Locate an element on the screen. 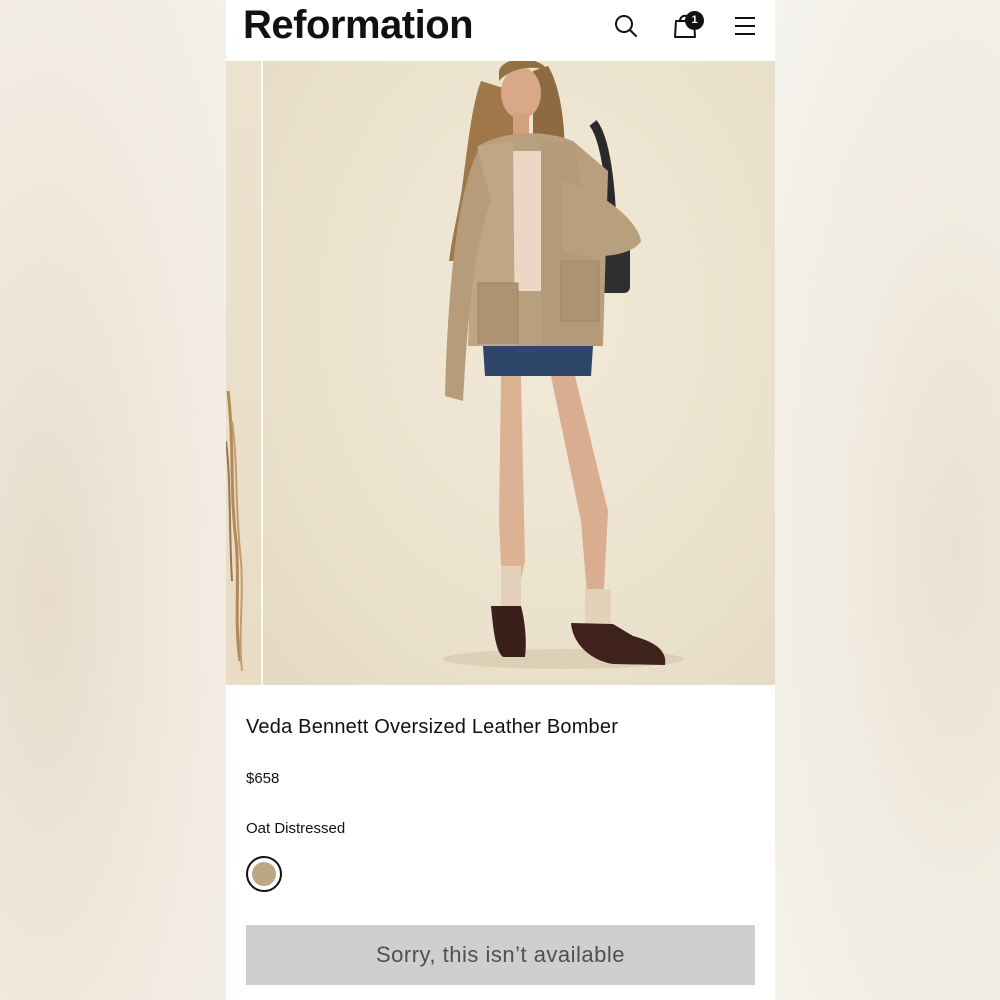 Image resolution: width=1000 pixels, height=1000 pixels. product-title: Veda Bennett Oversized Leather Bomber is located at coordinates (432, 727).